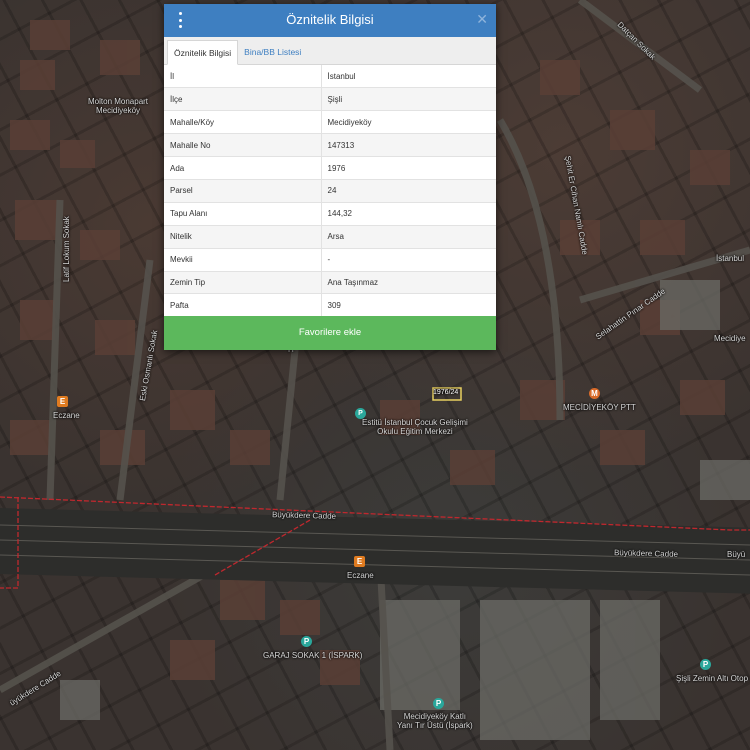  Describe the element at coordinates (243, 168) in the screenshot. I see `attr-key: Ada` at that location.